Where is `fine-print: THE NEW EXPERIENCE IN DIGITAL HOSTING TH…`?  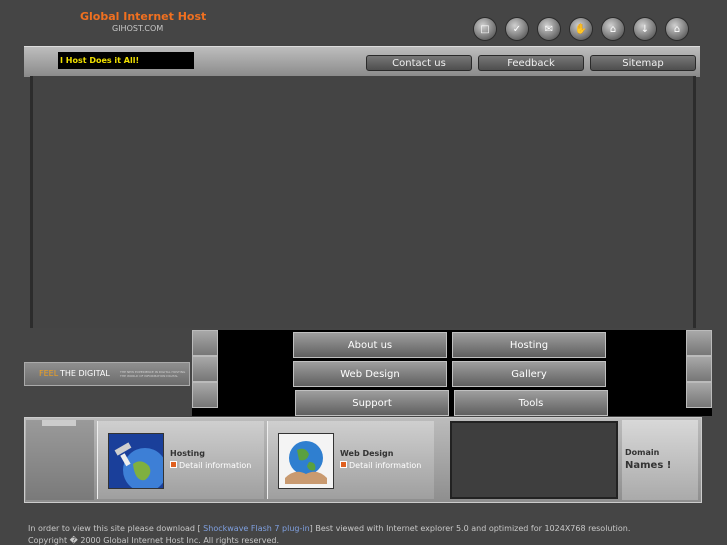 fine-print: THE NEW EXPERIENCE IN DIGITAL HOSTING TH… is located at coordinates (153, 374).